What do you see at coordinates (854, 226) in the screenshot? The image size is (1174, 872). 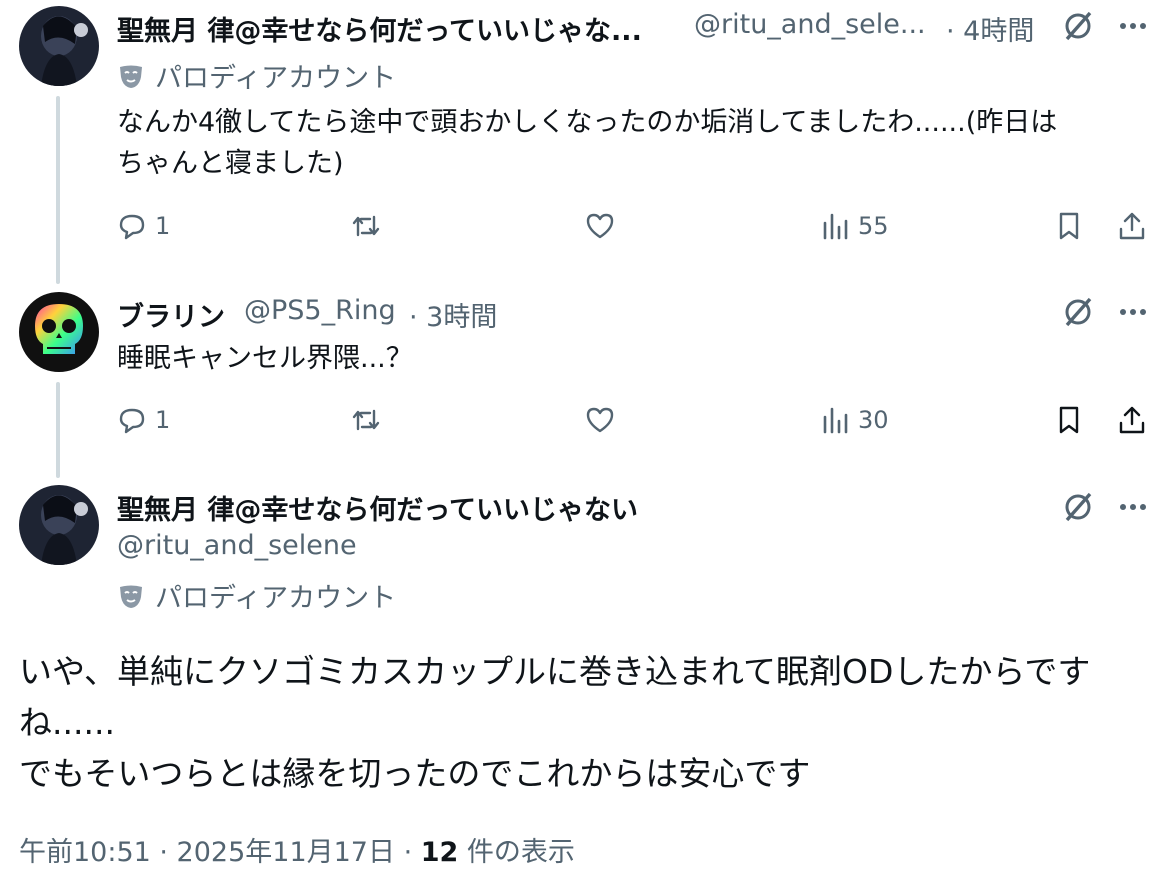 I see `views-button: 55` at bounding box center [854, 226].